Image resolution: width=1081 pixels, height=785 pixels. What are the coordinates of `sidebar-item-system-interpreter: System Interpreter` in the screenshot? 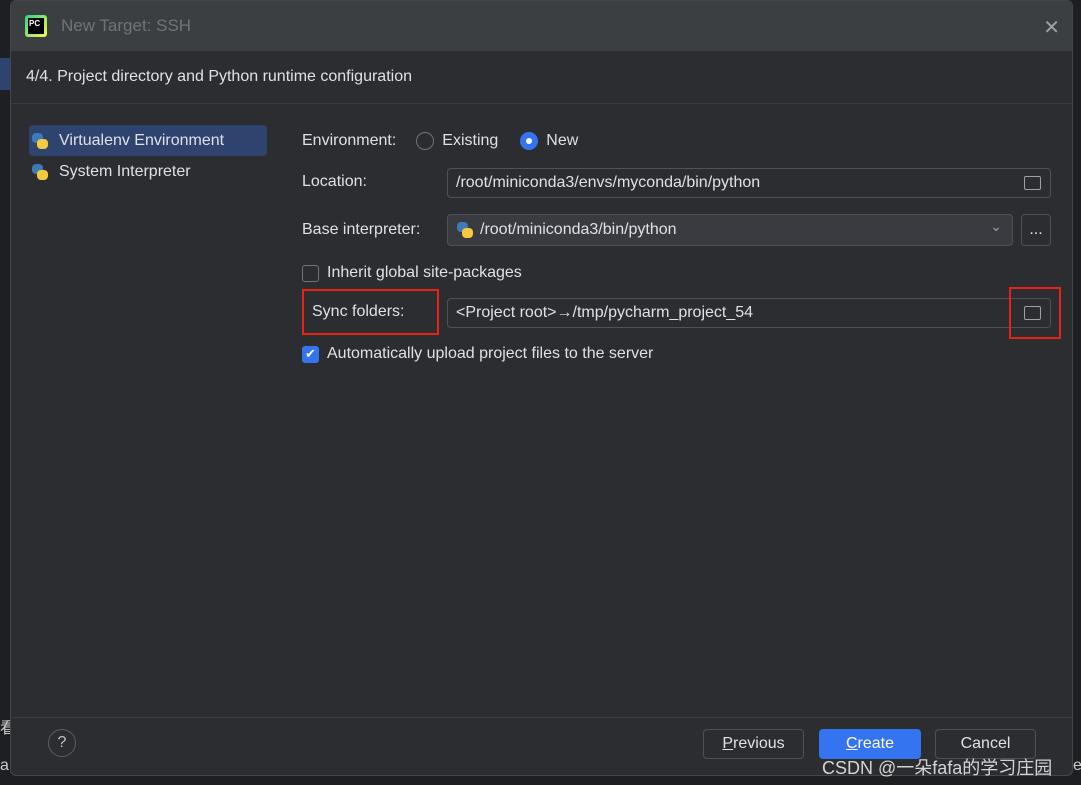 It's located at (148, 171).